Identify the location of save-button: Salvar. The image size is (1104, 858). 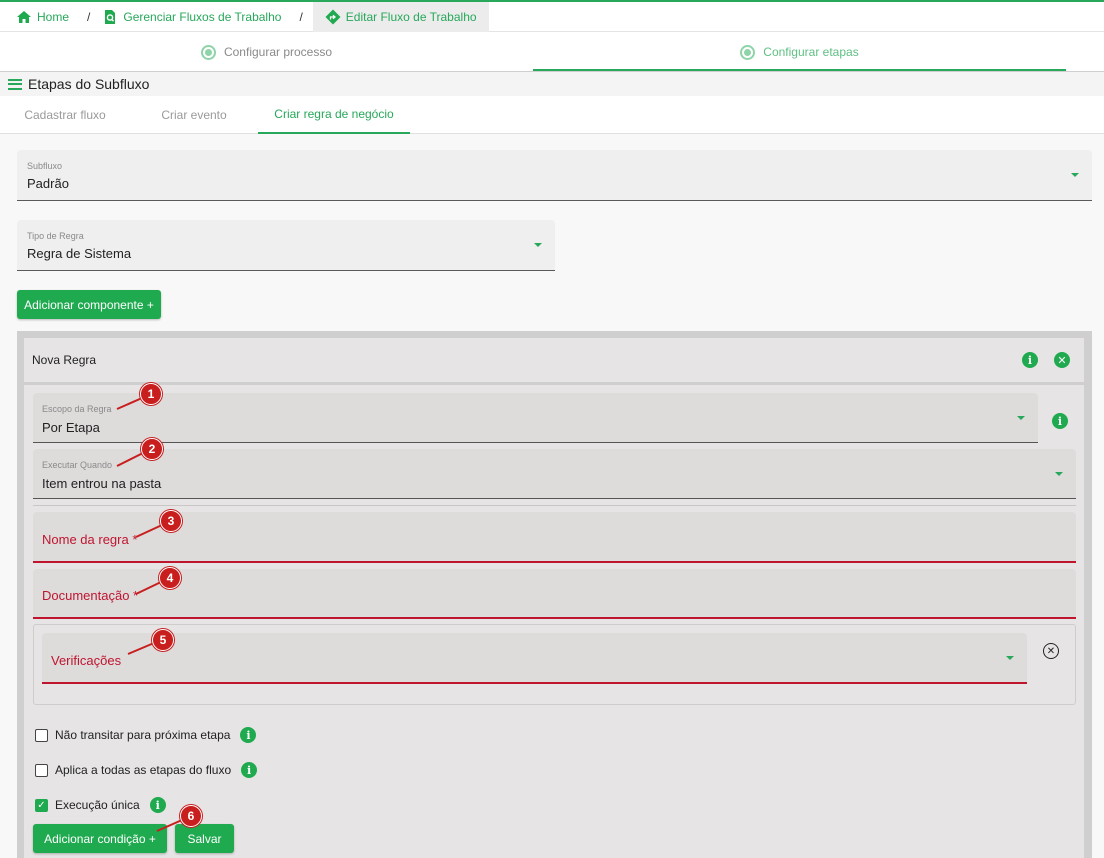
(204, 838).